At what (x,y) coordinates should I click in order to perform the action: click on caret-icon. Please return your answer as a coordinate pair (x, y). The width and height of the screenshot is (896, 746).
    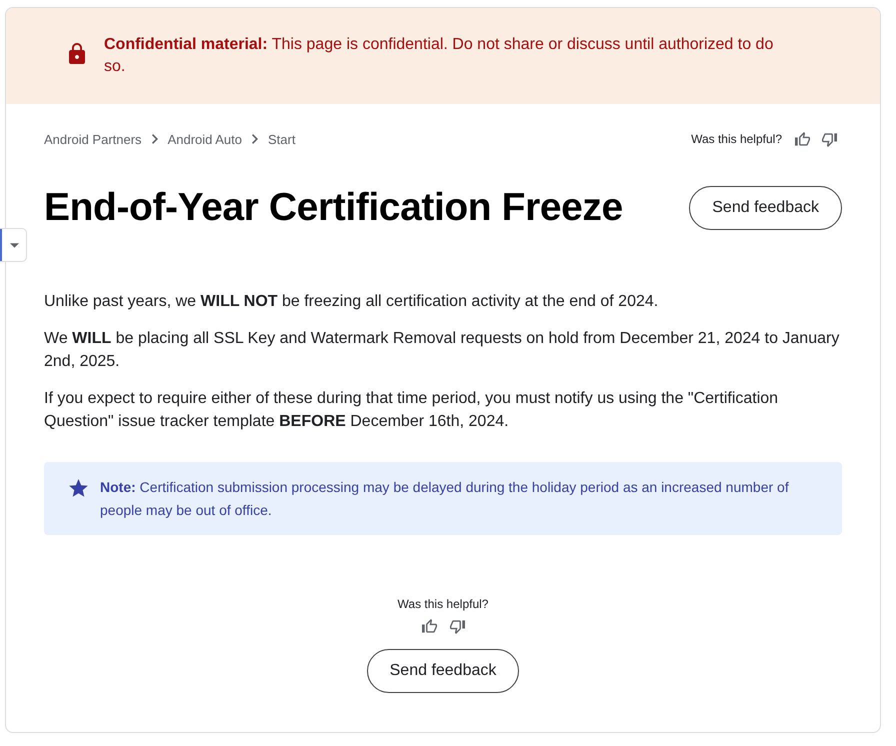
    Looking at the image, I should click on (14, 245).